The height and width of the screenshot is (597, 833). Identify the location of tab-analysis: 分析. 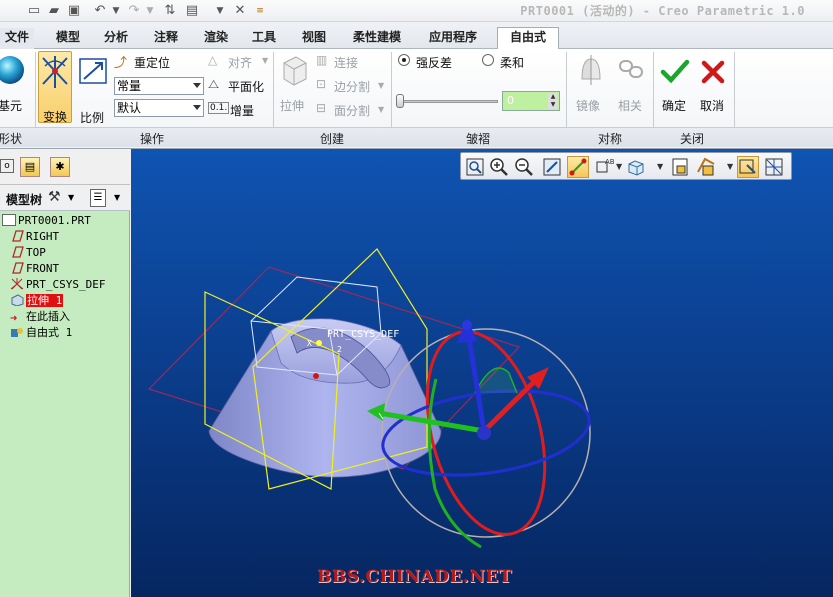
(116, 38).